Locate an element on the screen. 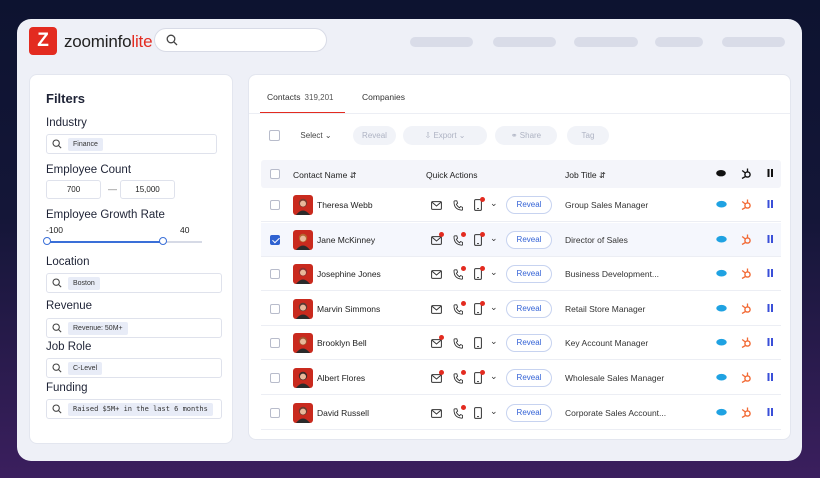  contact-name: Jane McKinney is located at coordinates (346, 240).